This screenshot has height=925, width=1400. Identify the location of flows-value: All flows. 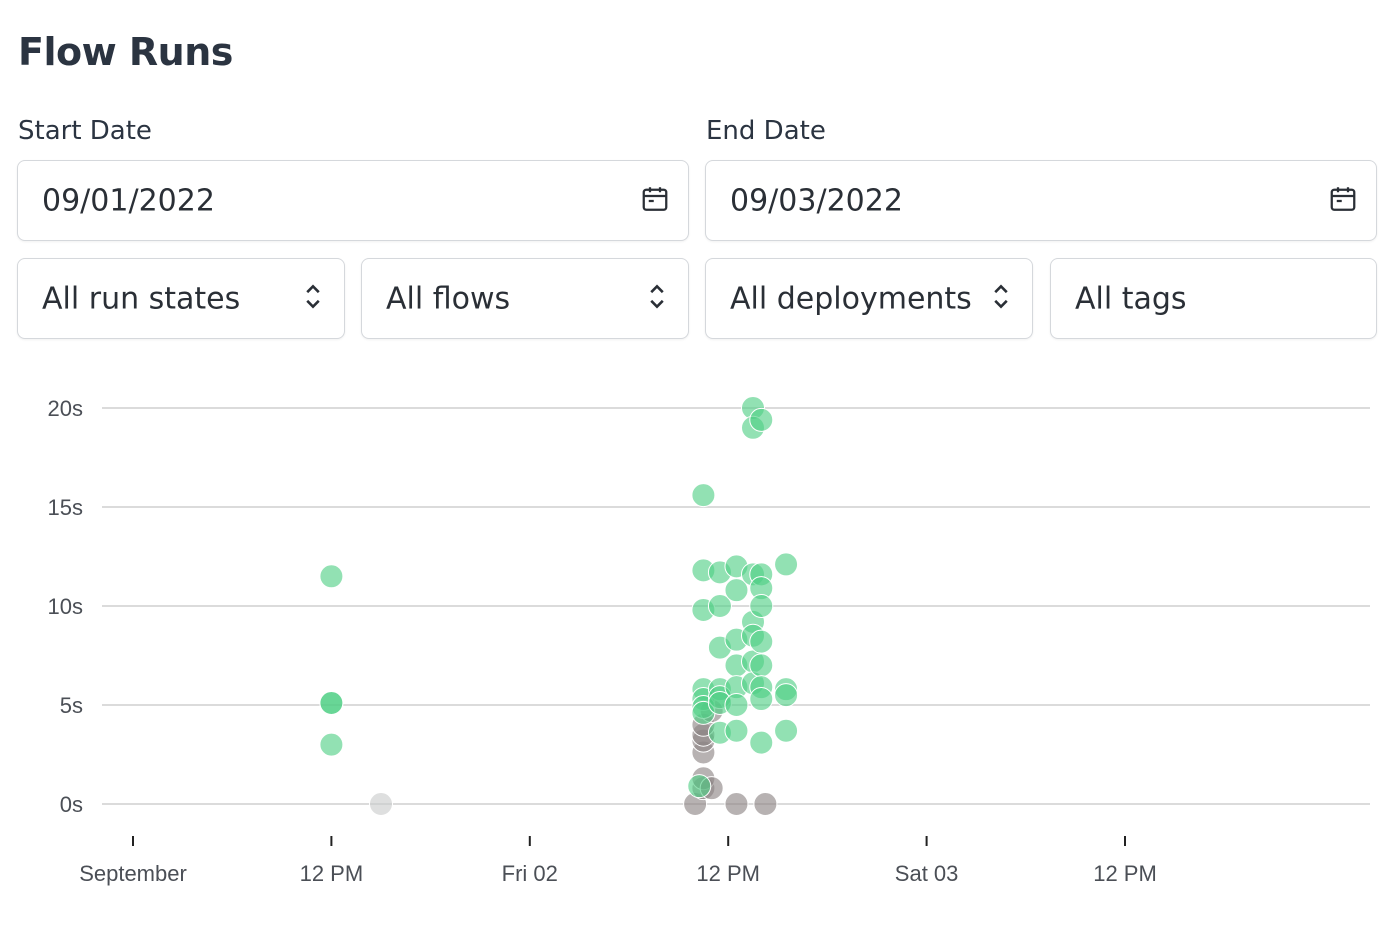
(448, 298).